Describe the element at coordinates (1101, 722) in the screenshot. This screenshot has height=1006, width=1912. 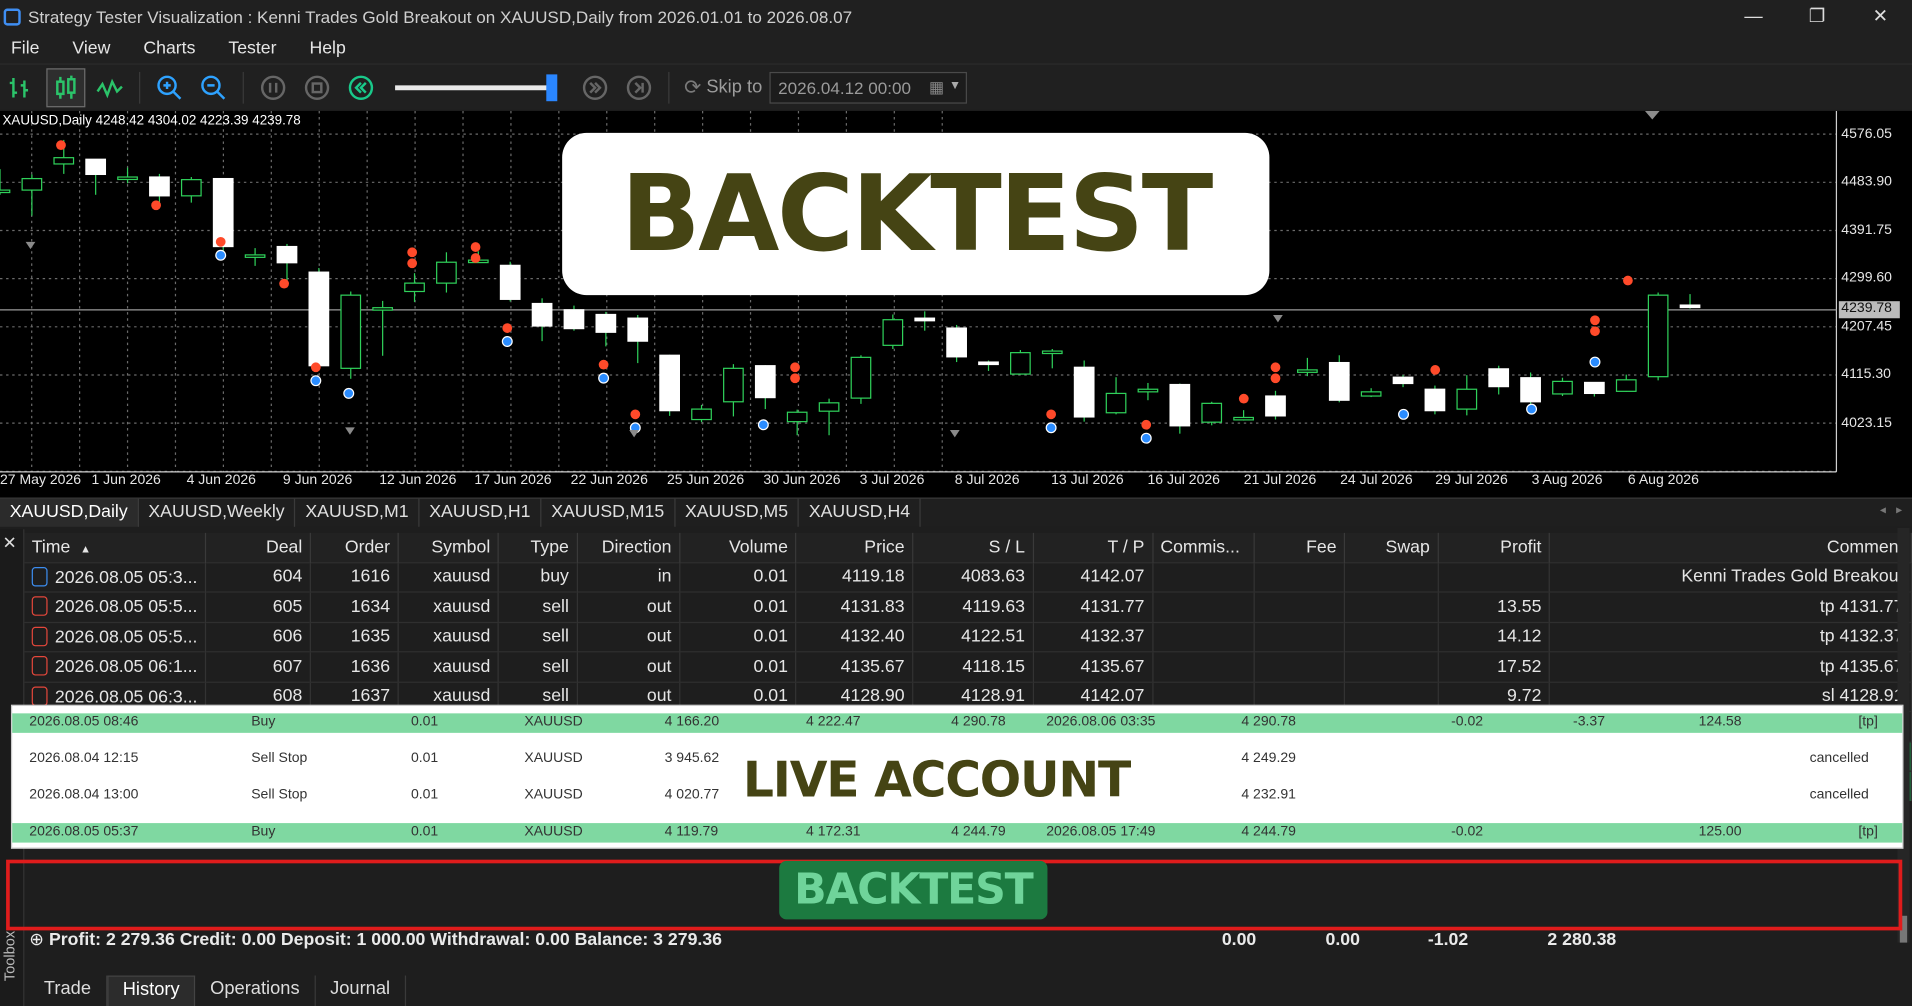
I see `live-cell-close-time: 2026.08.06 03:35` at that location.